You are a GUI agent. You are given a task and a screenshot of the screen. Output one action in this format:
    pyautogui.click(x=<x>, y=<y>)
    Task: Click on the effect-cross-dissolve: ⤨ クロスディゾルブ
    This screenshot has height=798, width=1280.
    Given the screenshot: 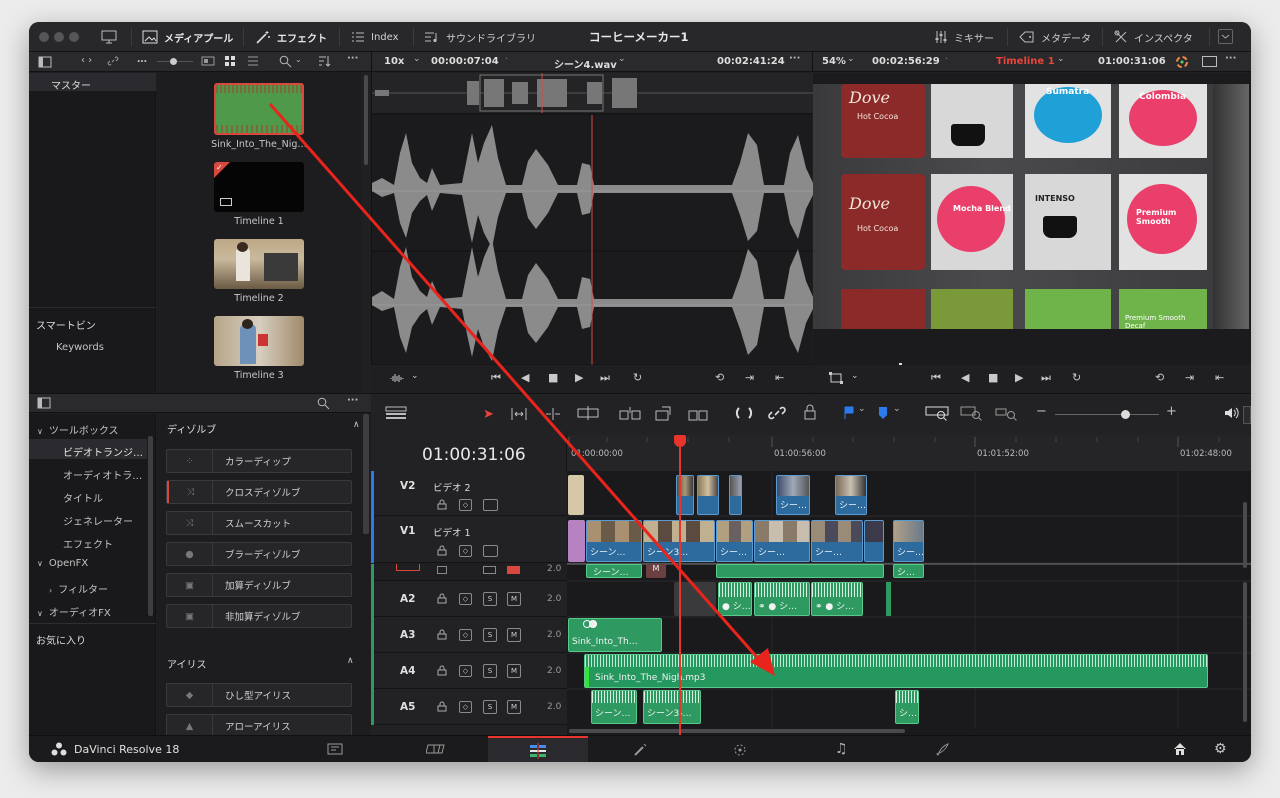 What is the action you would take?
    pyautogui.click(x=259, y=492)
    